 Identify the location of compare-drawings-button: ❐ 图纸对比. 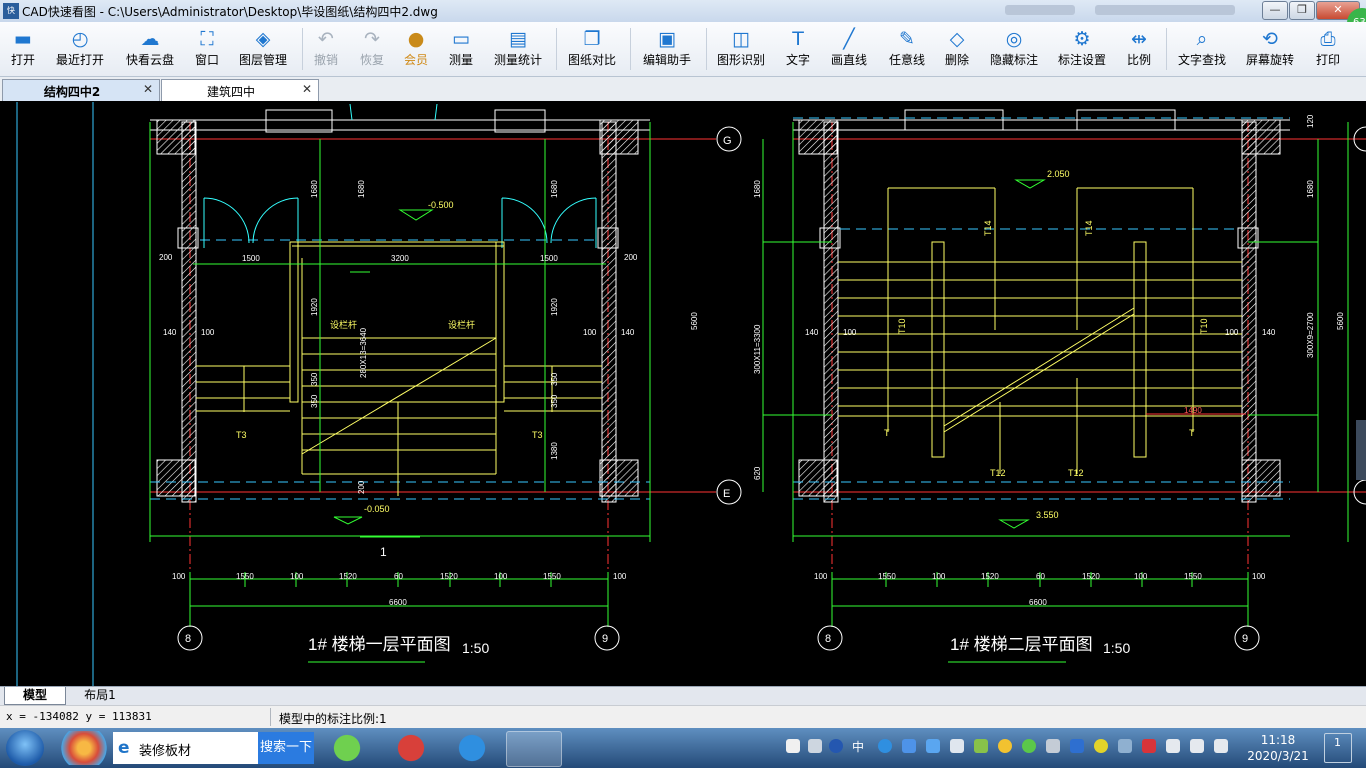
(592, 49).